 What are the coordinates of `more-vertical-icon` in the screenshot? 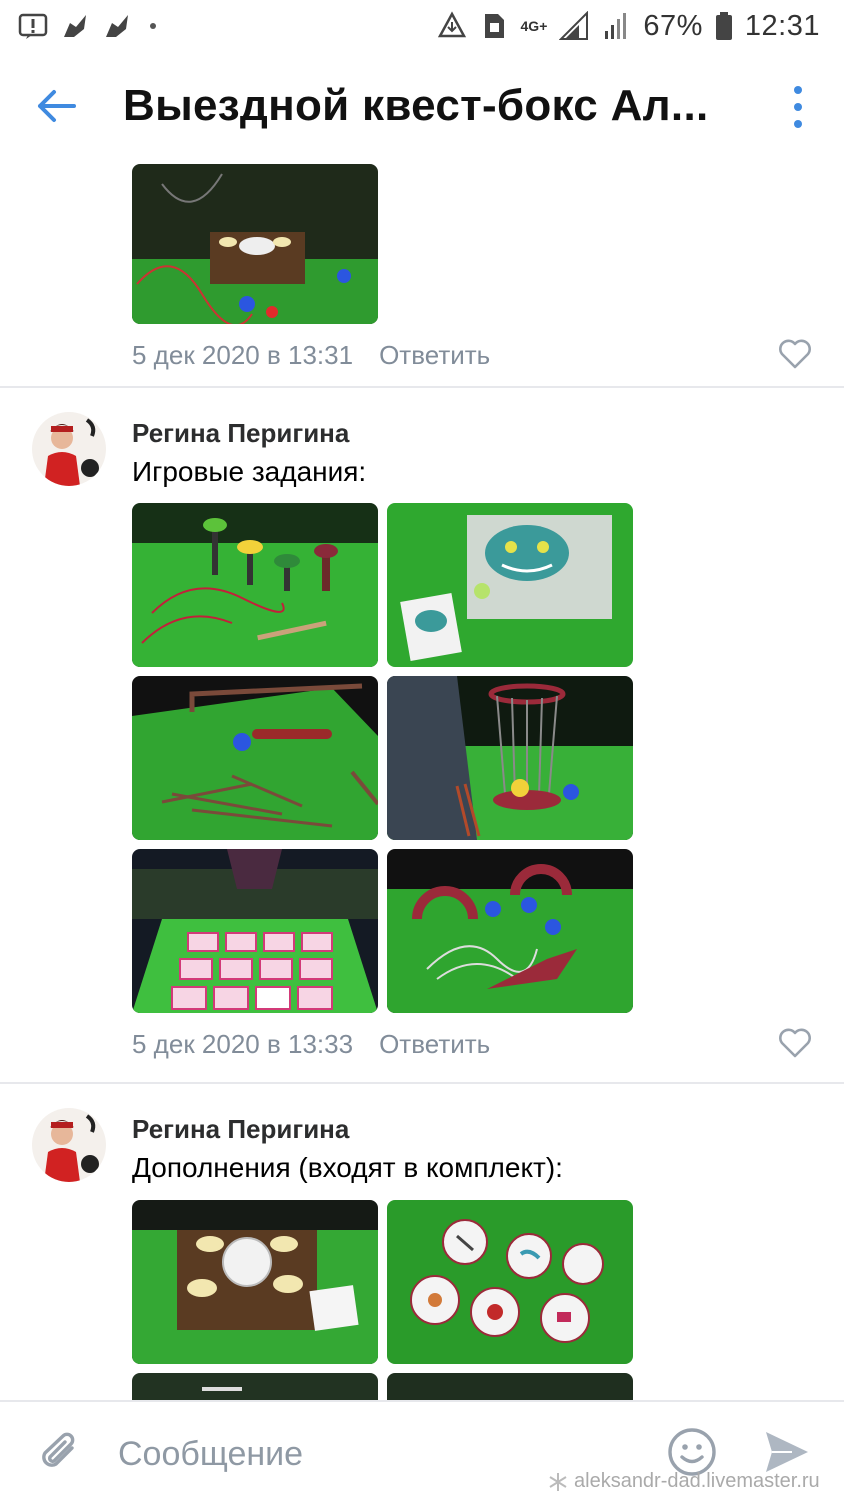 It's located at (798, 90).